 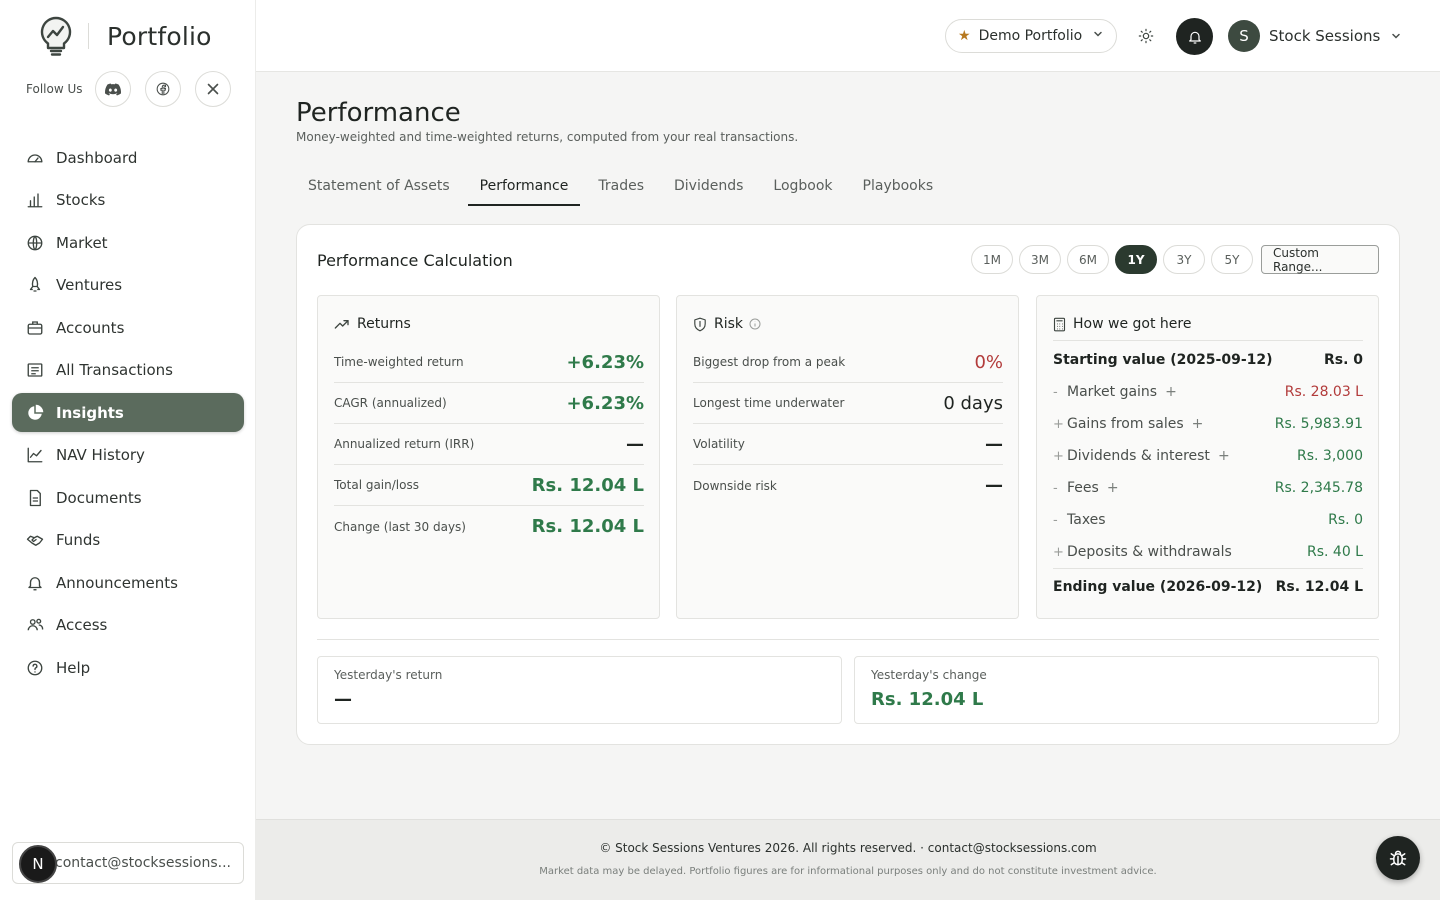 What do you see at coordinates (35, 370) in the screenshot?
I see `receipt-icon` at bounding box center [35, 370].